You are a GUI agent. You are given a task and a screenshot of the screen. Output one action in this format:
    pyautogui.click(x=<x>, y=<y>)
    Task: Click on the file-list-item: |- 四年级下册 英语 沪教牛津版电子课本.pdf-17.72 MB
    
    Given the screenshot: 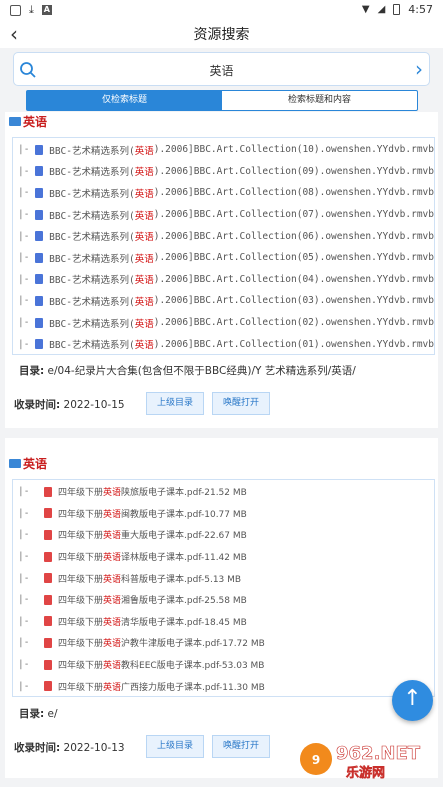 What is the action you would take?
    pyautogui.click(x=223, y=643)
    